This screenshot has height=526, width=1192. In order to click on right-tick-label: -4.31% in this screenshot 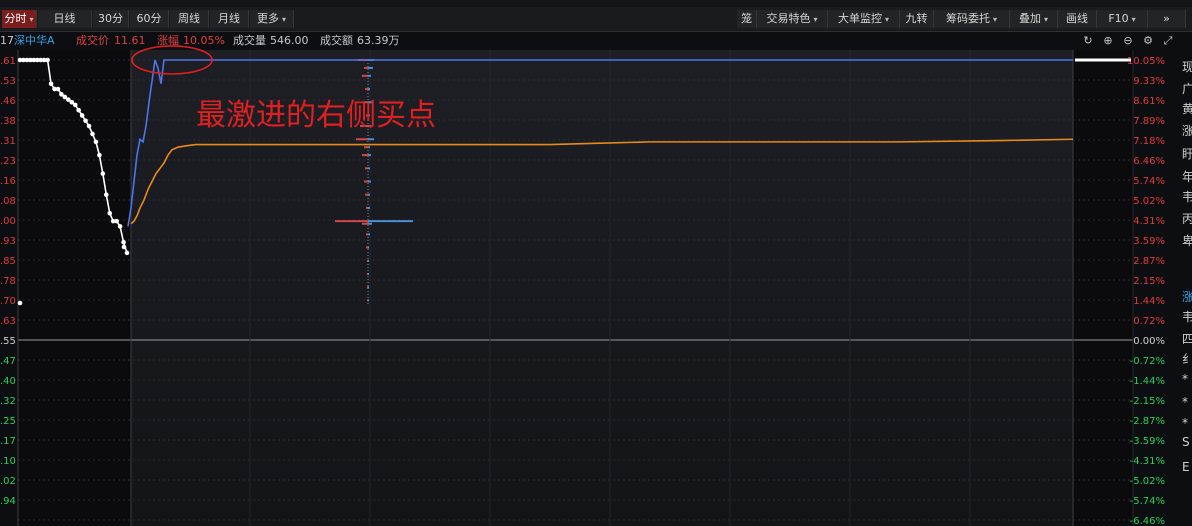, I will do `click(1147, 461)`.